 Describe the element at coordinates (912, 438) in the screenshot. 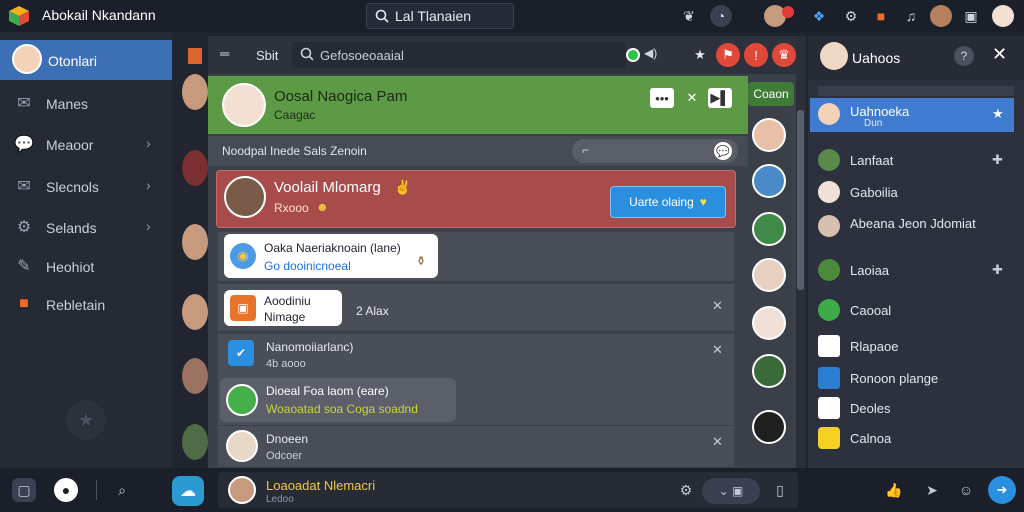

I see `contact-item: Calnoa` at that location.